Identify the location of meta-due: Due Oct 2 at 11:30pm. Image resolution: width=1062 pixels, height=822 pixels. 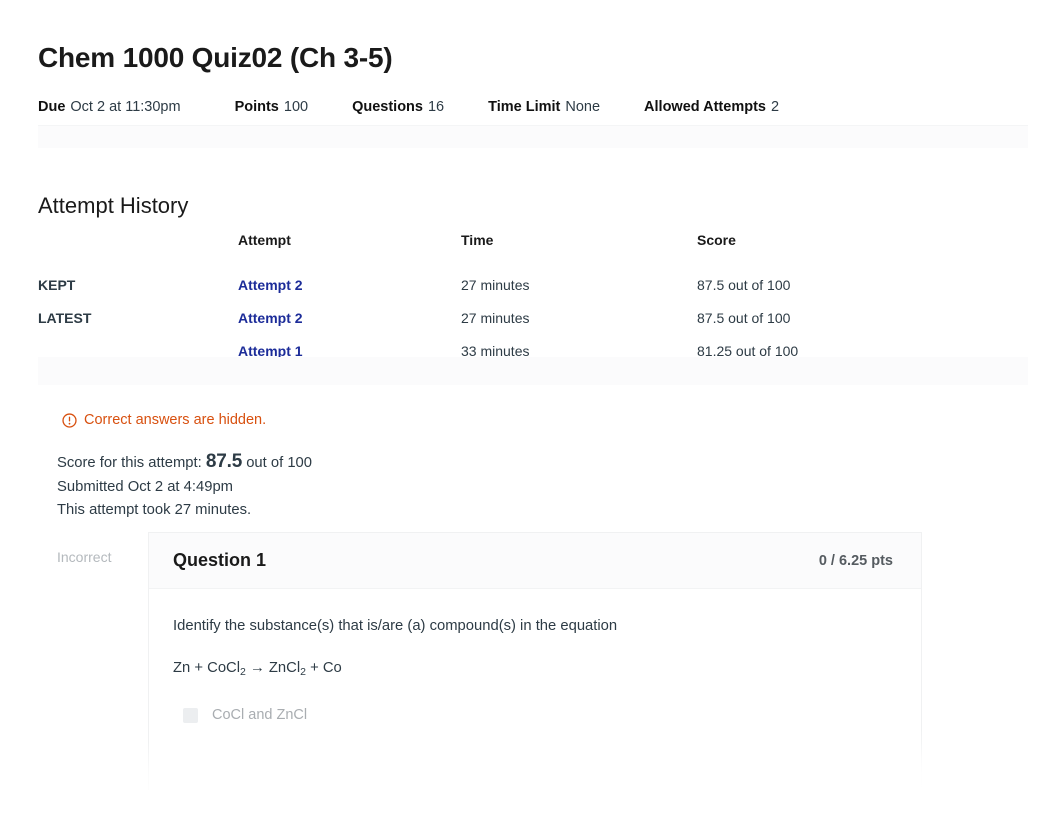
(109, 107).